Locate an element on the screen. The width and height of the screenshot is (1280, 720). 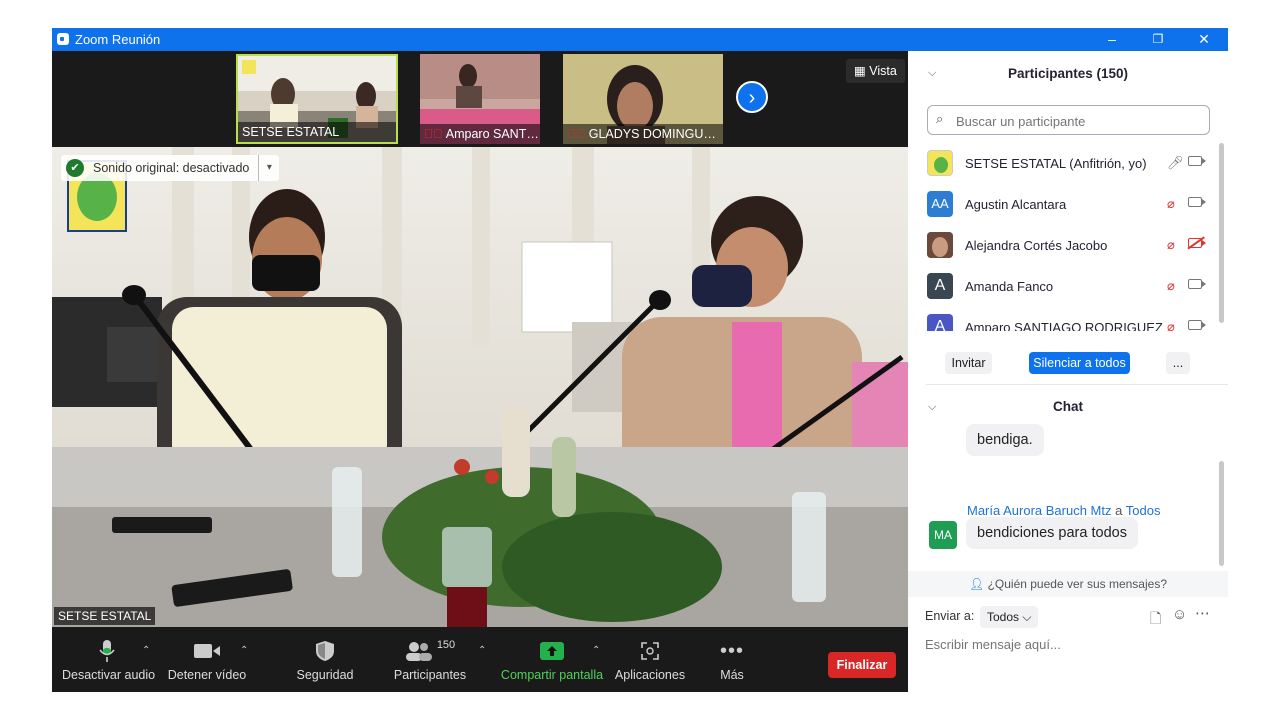
end-meeting-button: Finalizar is located at coordinates (862, 665).